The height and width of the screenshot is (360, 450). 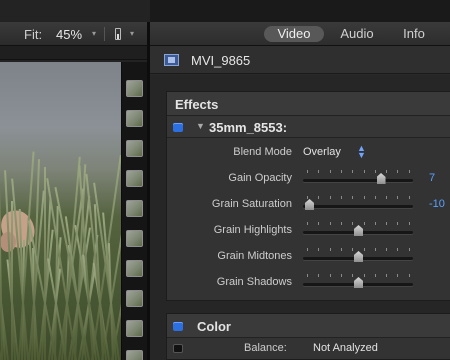 What do you see at coordinates (178, 348) in the screenshot?
I see `balance-checkbox` at bounding box center [178, 348].